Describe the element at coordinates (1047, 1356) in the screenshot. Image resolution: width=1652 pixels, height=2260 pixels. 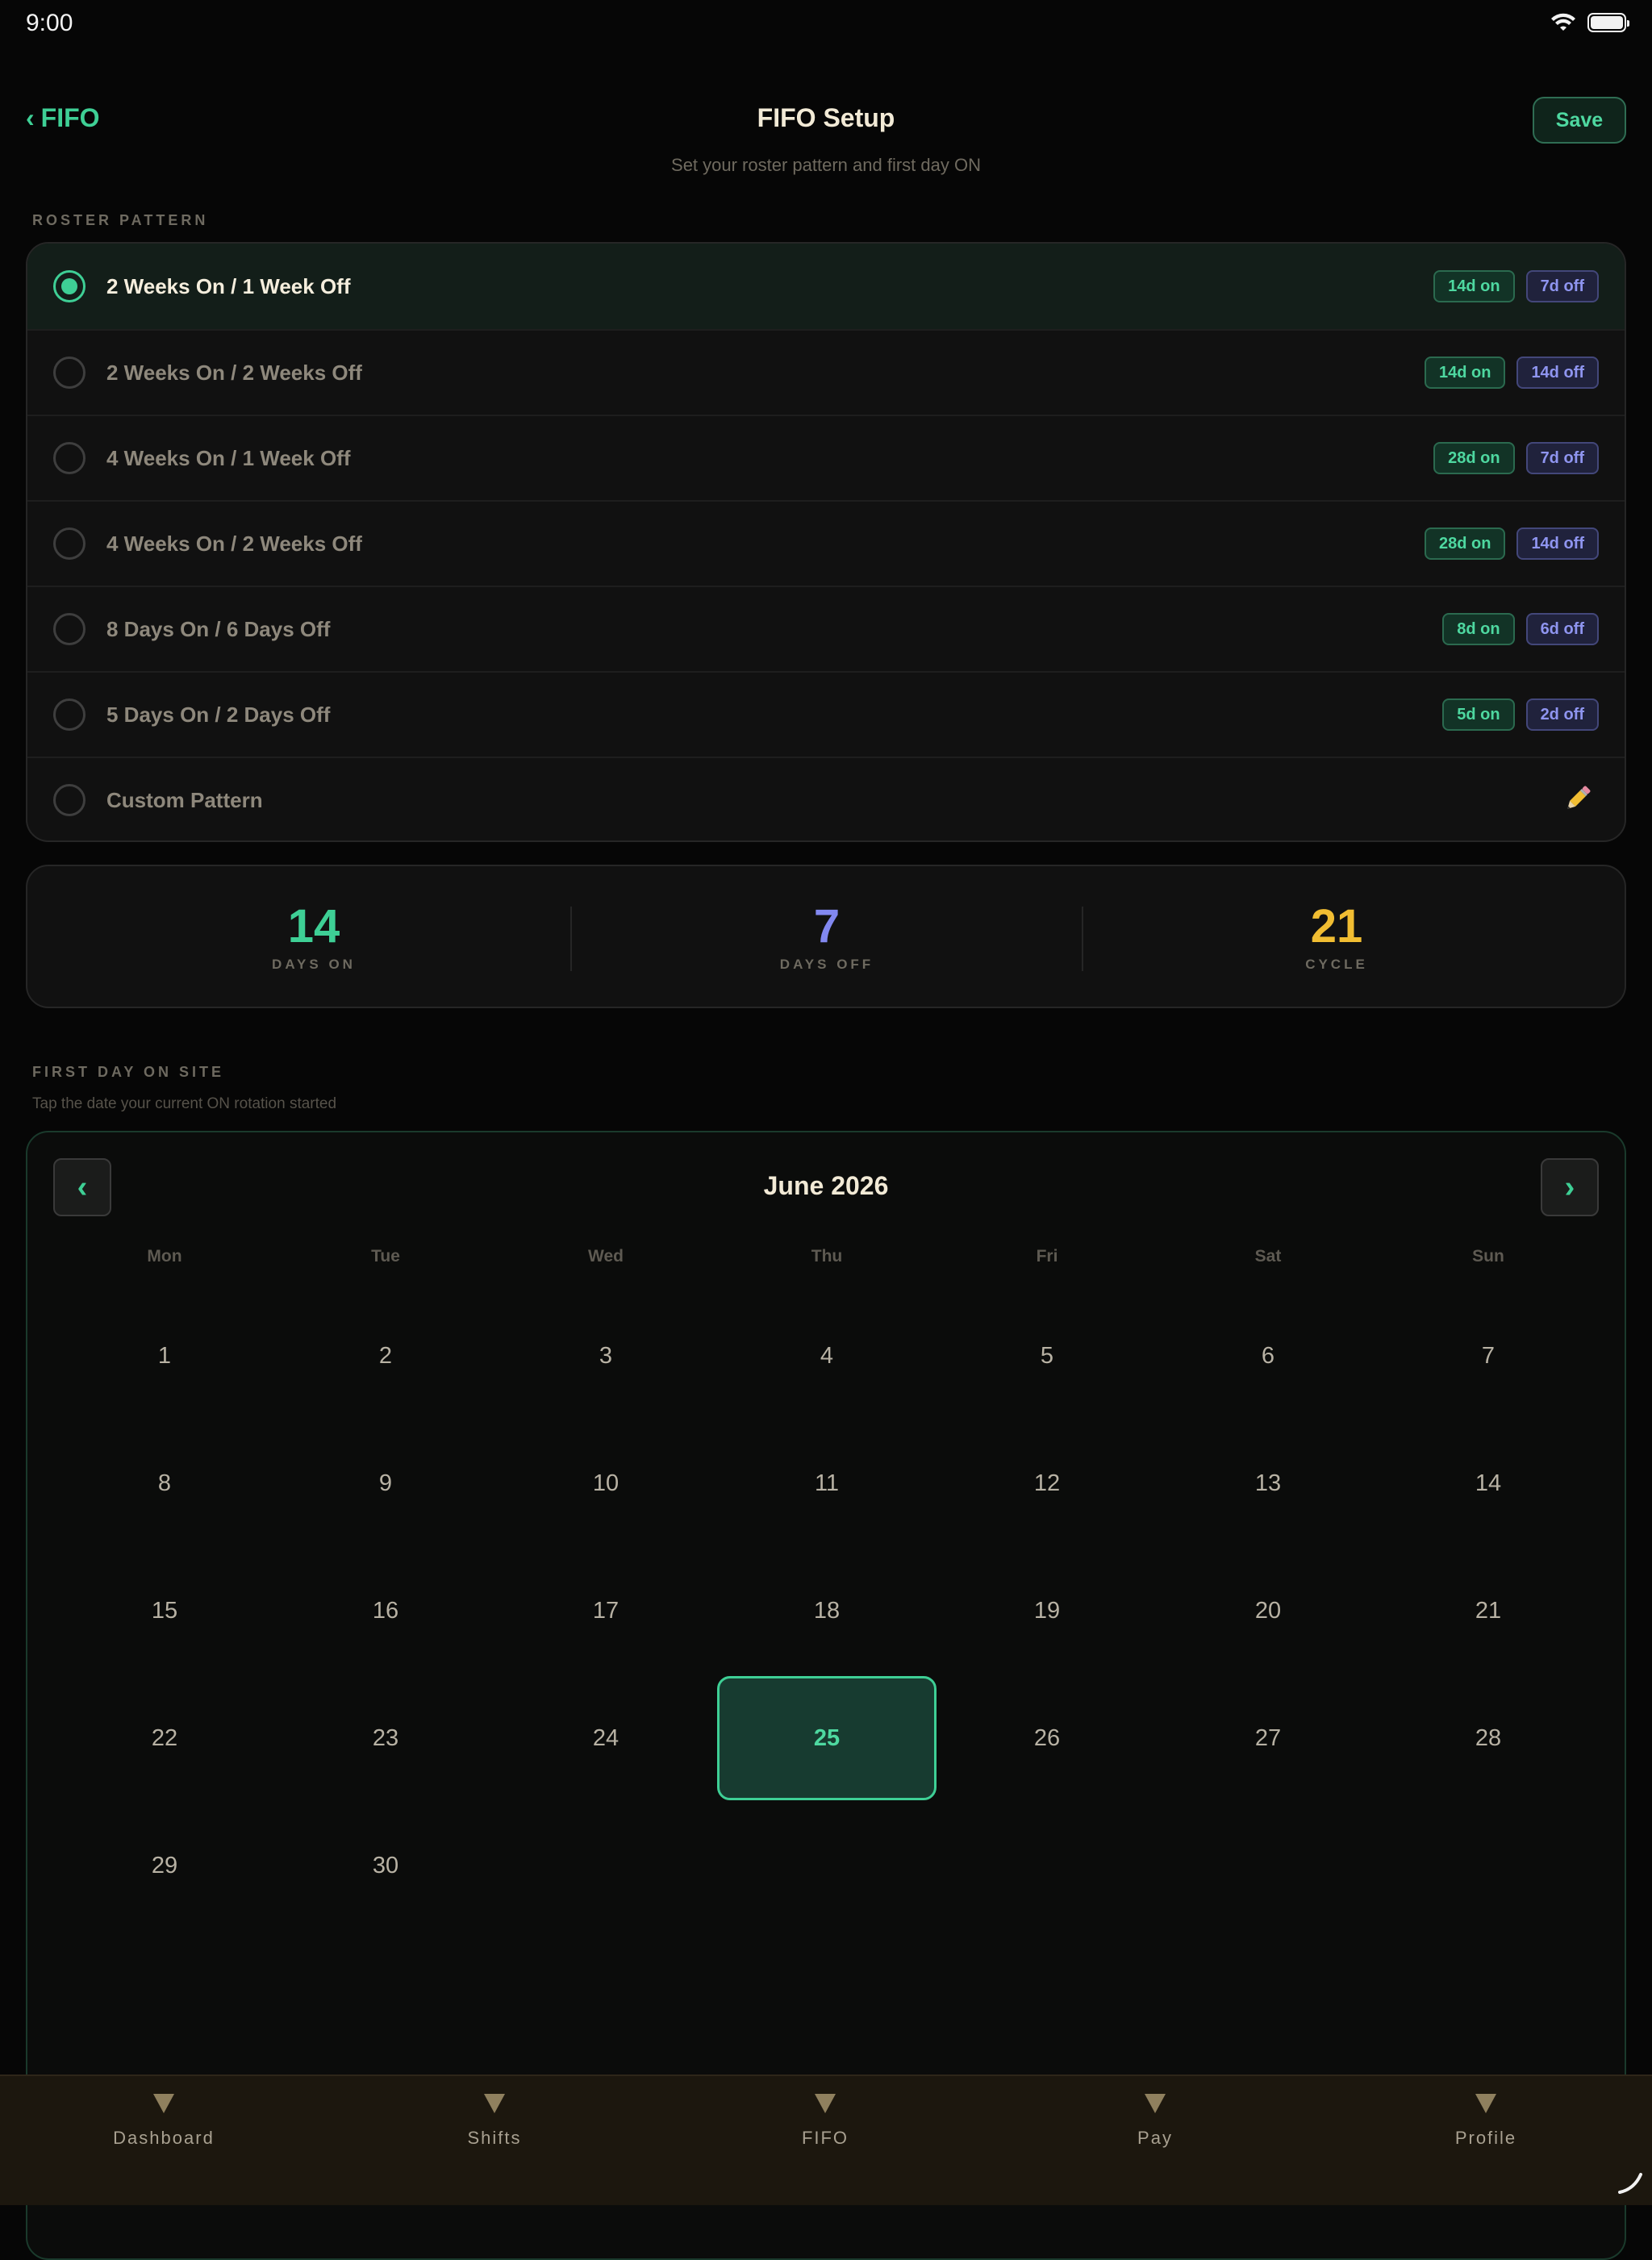
I see `calendar-day: 5` at that location.